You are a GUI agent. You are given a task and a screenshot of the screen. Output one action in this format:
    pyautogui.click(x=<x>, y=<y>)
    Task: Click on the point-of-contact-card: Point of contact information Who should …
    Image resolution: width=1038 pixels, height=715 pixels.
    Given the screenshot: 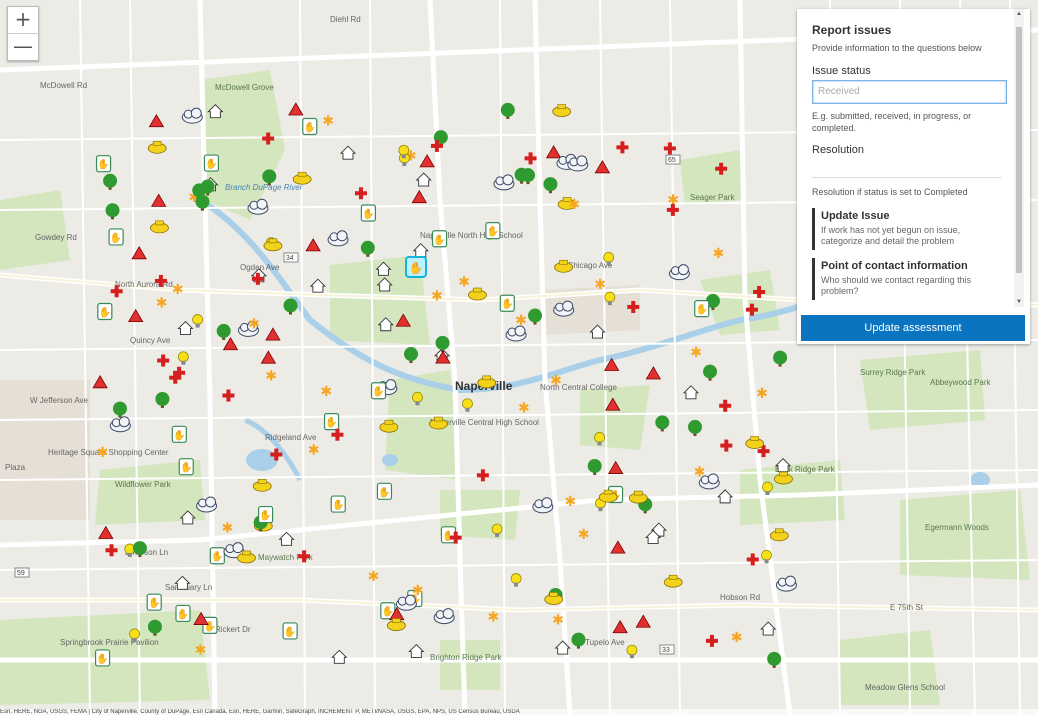 What is the action you would take?
    pyautogui.click(x=906, y=279)
    